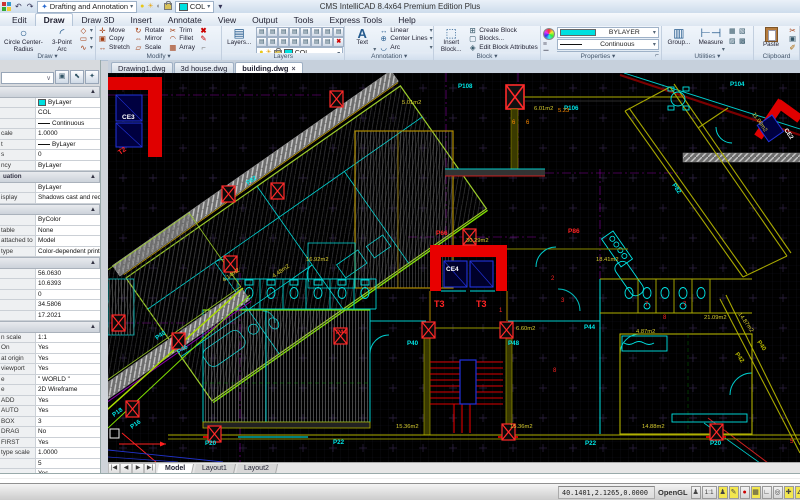  Describe the element at coordinates (204, 67) in the screenshot. I see `document-tab-3d-house-dwg: 3d house.dwg` at that location.